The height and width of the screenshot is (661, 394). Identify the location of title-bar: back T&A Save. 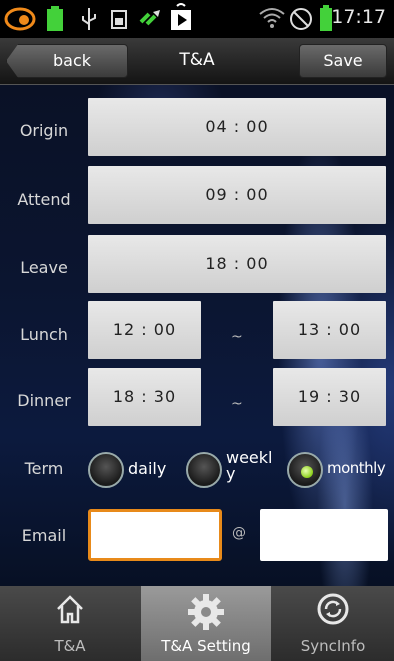
(197, 61).